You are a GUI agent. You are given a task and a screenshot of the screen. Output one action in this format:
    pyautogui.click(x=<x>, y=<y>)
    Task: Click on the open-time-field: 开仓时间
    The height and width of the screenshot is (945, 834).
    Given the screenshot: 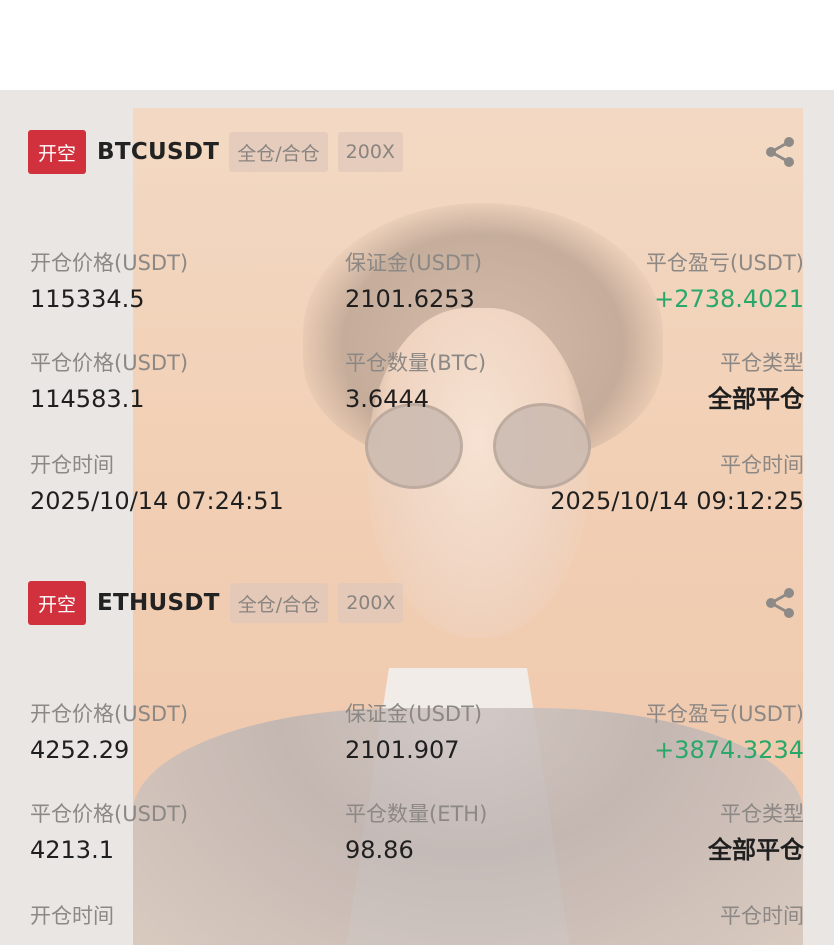 What is the action you would take?
    pyautogui.click(x=72, y=916)
    